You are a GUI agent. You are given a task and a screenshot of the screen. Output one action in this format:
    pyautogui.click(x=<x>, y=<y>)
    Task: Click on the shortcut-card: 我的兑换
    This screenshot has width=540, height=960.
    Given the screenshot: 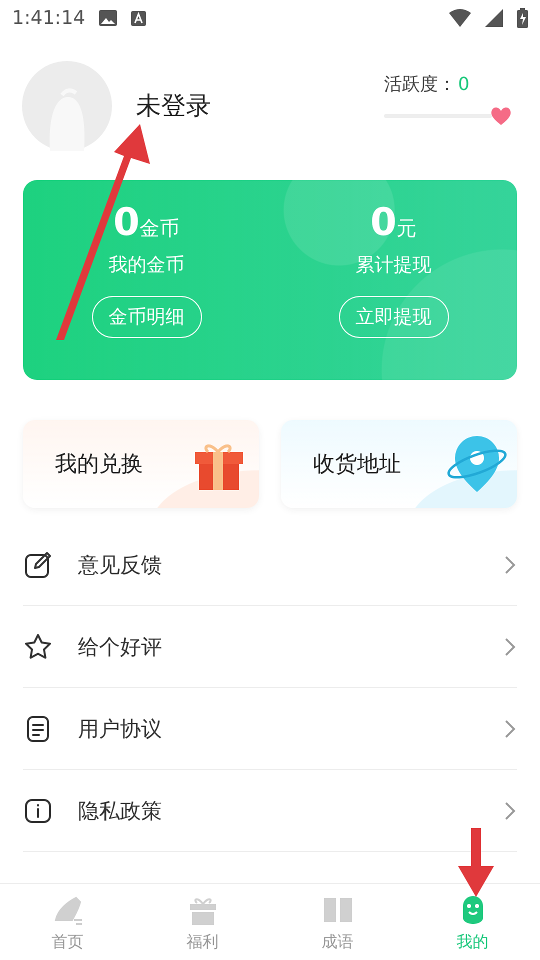 What is the action you would take?
    pyautogui.click(x=141, y=464)
    